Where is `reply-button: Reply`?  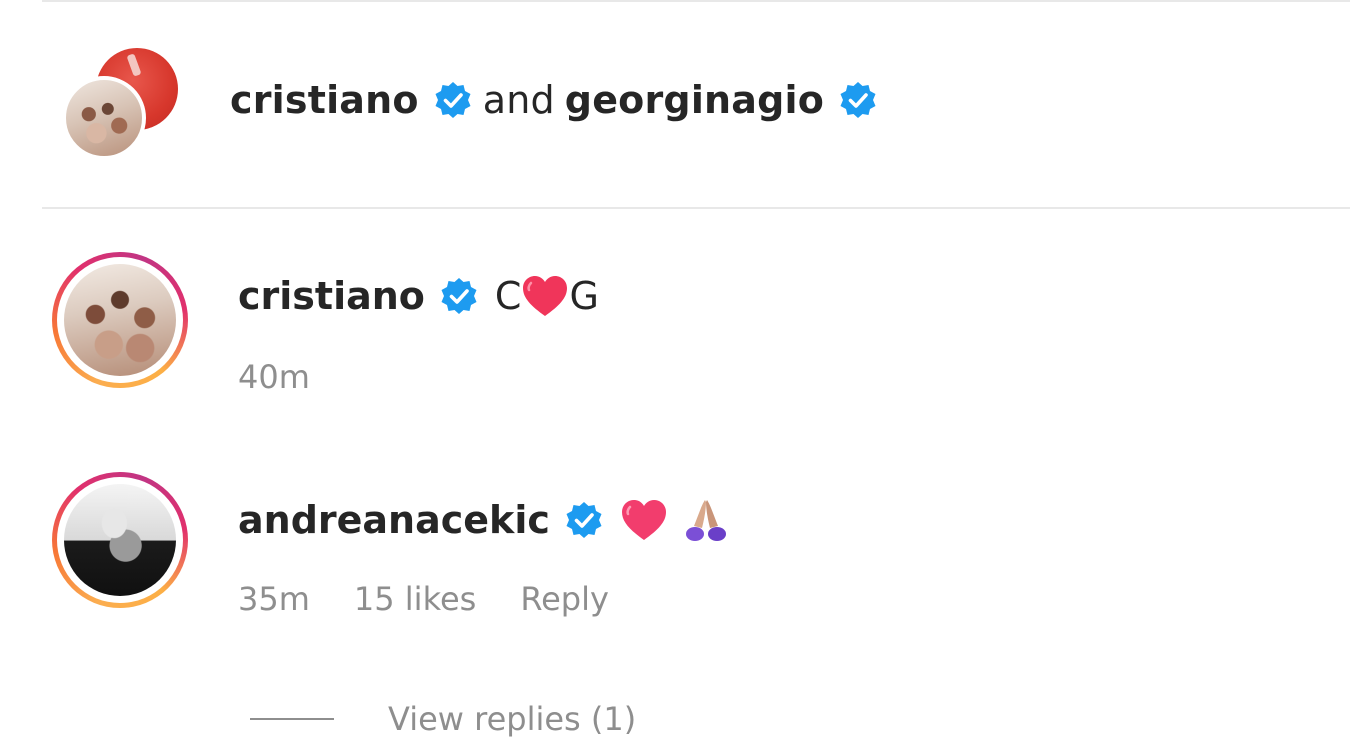 reply-button: Reply is located at coordinates (564, 599).